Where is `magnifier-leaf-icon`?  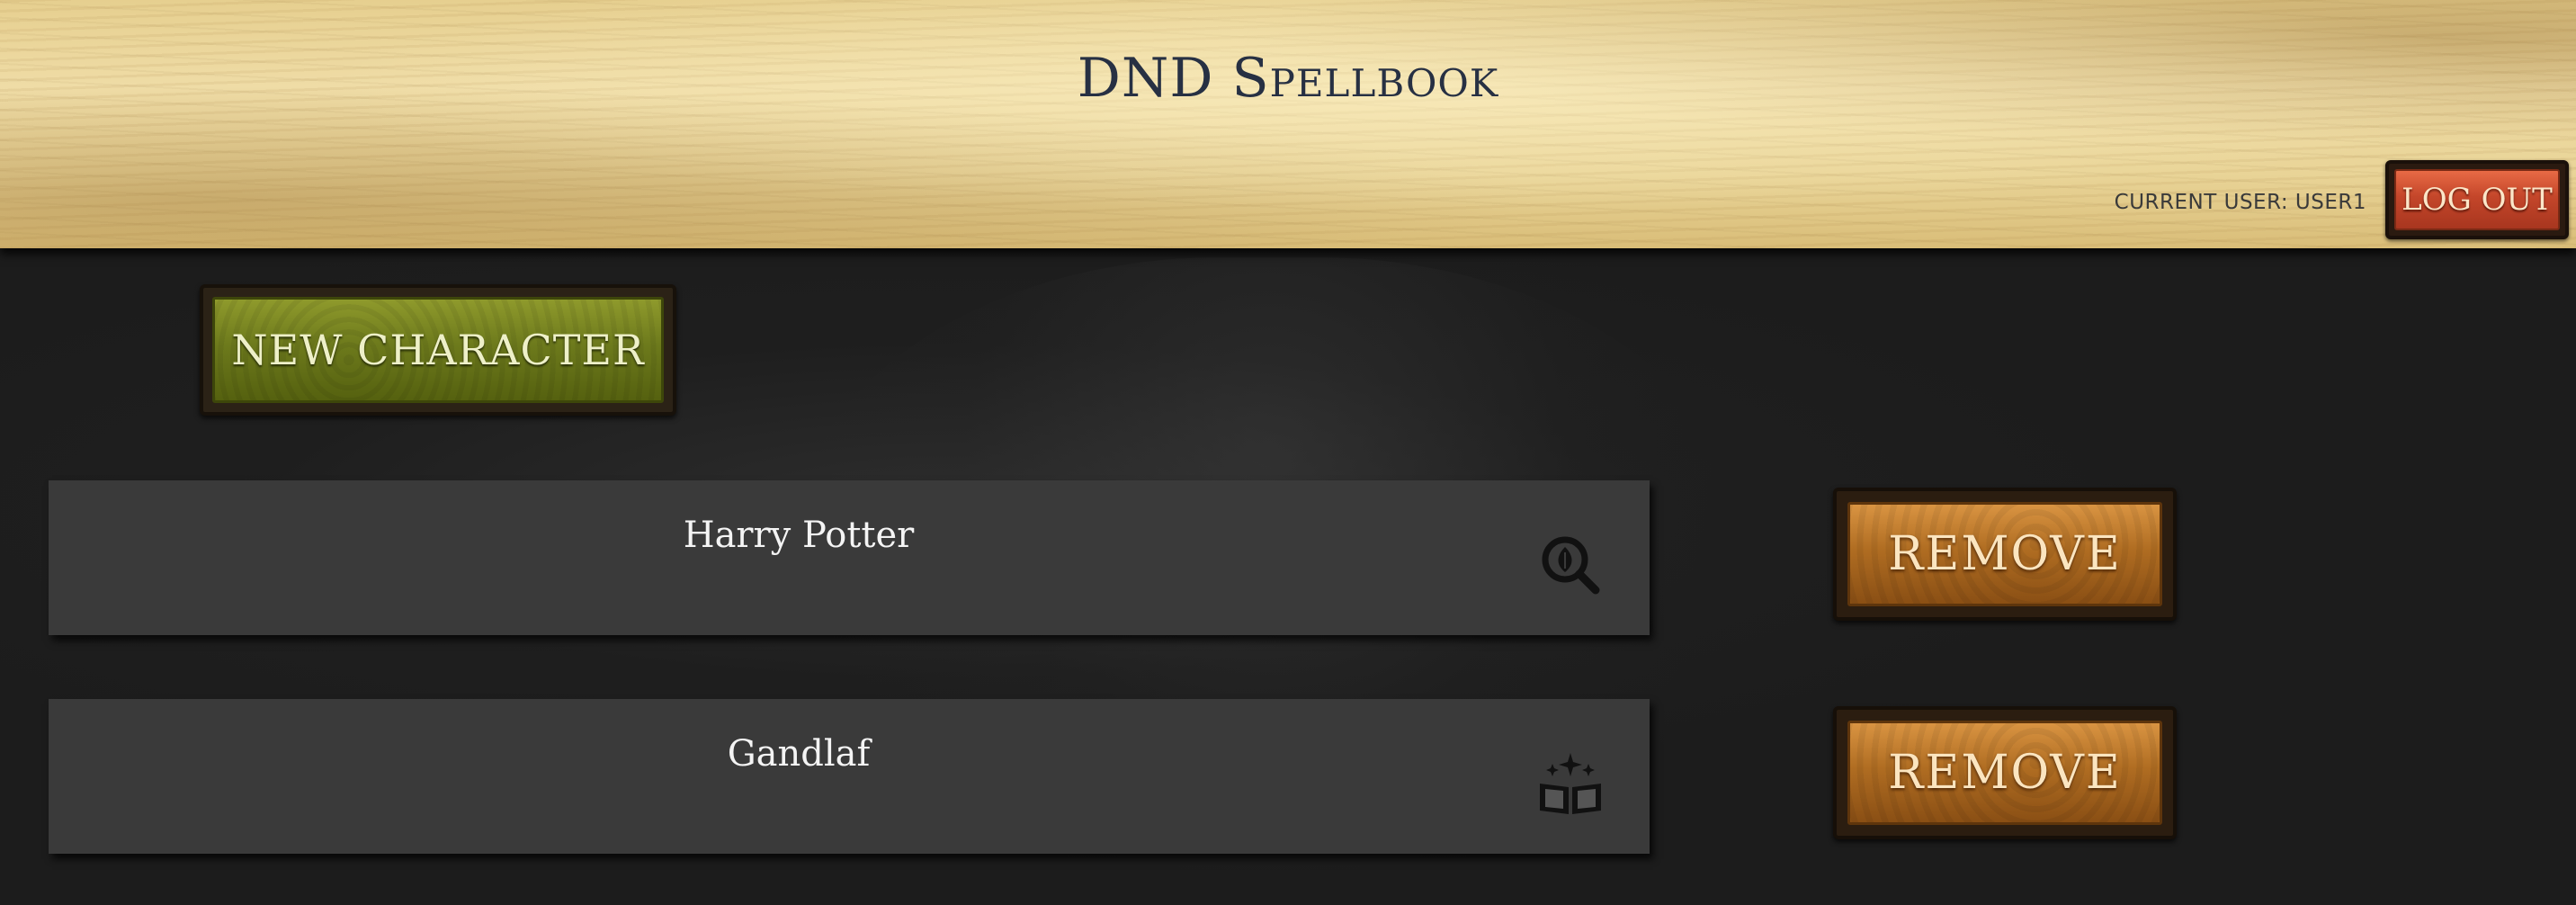
magnifier-leaf-icon is located at coordinates (1571, 565).